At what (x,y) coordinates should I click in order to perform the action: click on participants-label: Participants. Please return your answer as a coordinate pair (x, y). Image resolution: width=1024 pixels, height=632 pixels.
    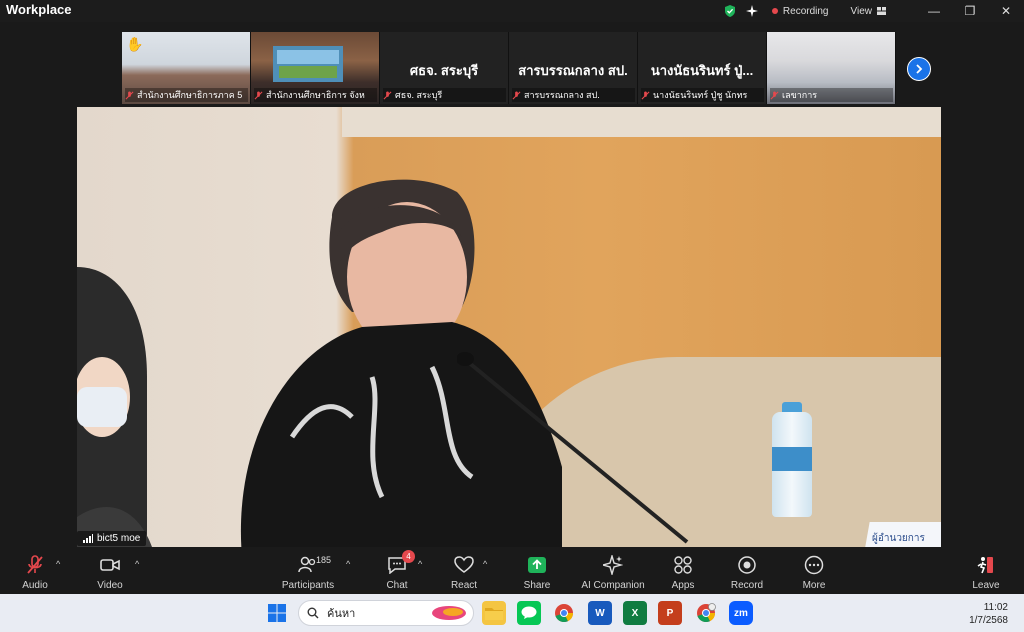
    Looking at the image, I should click on (308, 585).